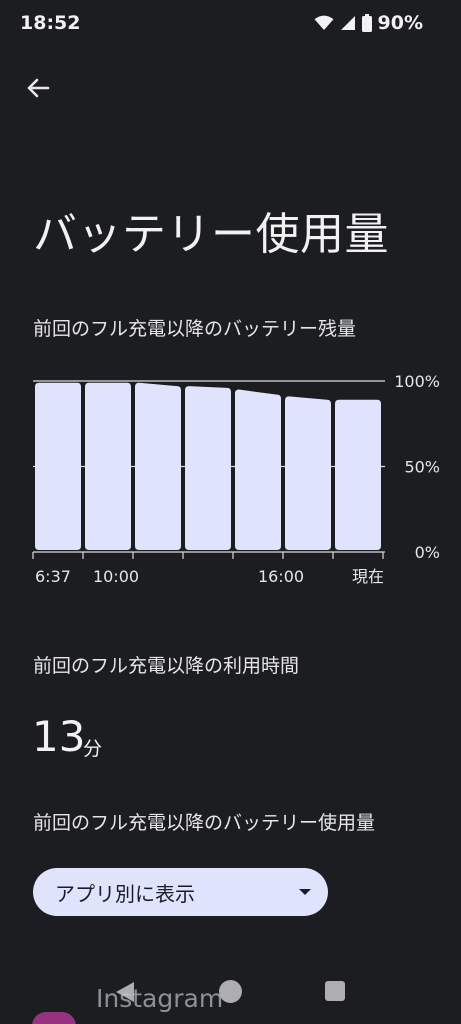 The width and height of the screenshot is (461, 1024). What do you see at coordinates (305, 892) in the screenshot?
I see `dropdown-arrow-icon` at bounding box center [305, 892].